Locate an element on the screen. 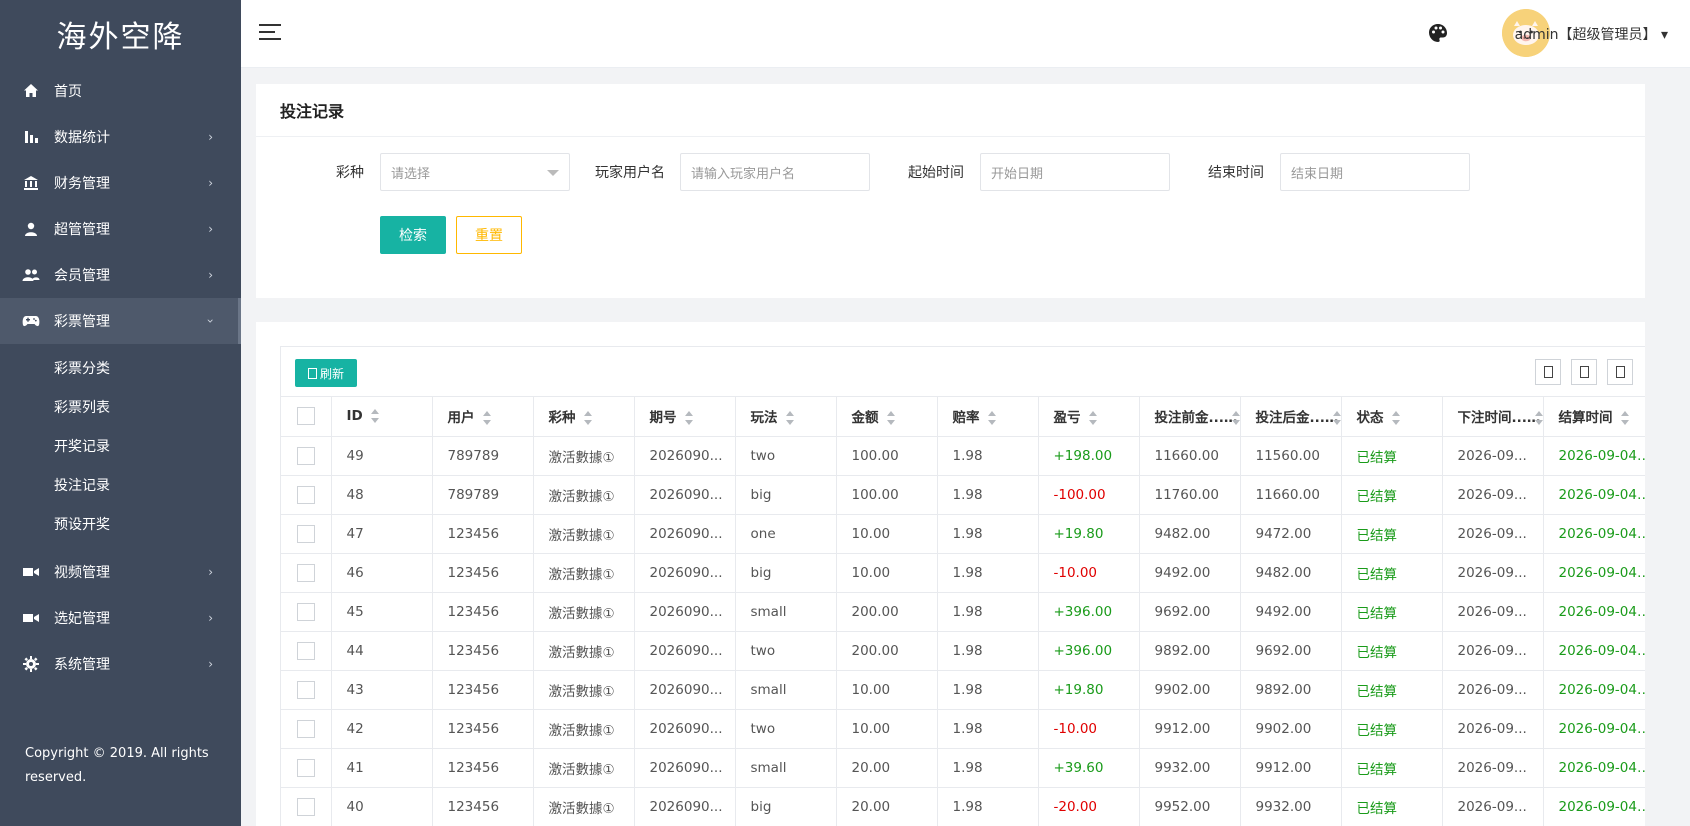  submenu-draw-records: 开奖记录 is located at coordinates (120, 445).